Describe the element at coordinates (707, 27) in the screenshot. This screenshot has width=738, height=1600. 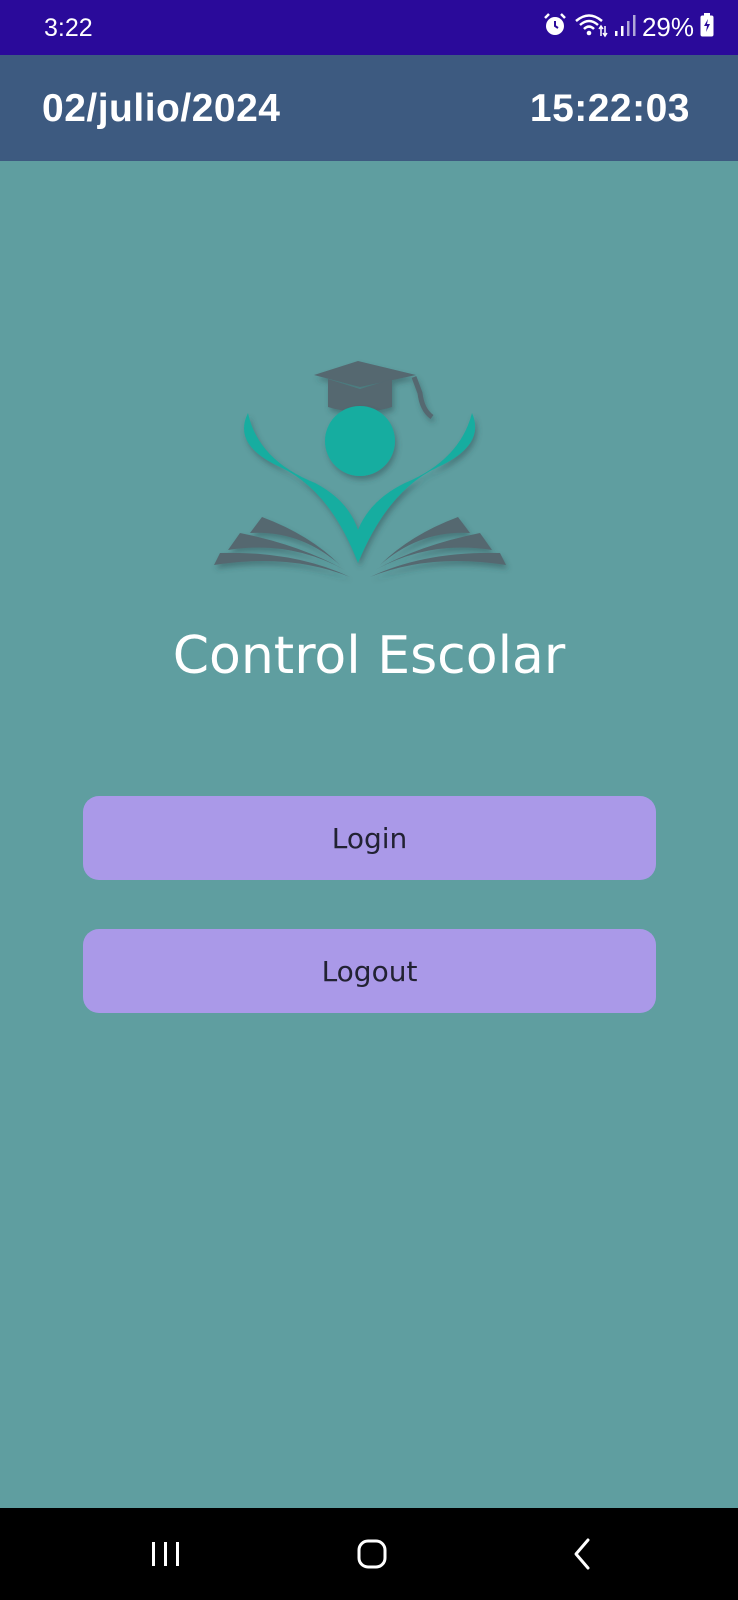
I see `battery-charging-icon` at that location.